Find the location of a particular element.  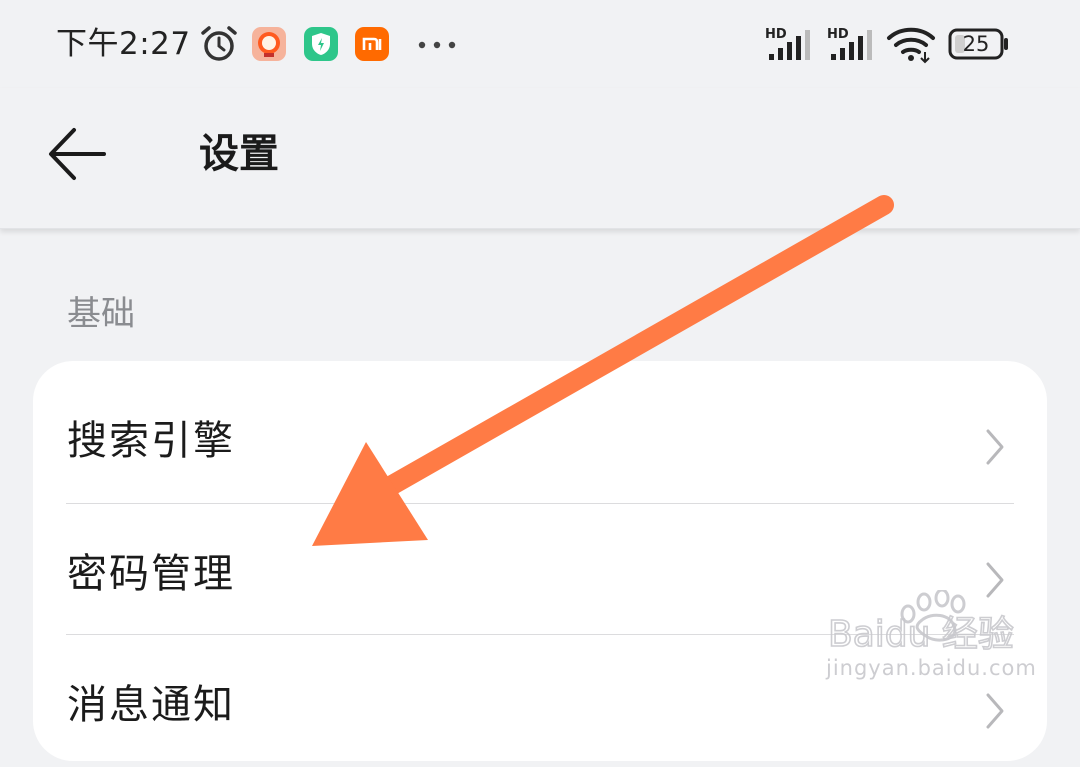

alarm-icon is located at coordinates (219, 43).